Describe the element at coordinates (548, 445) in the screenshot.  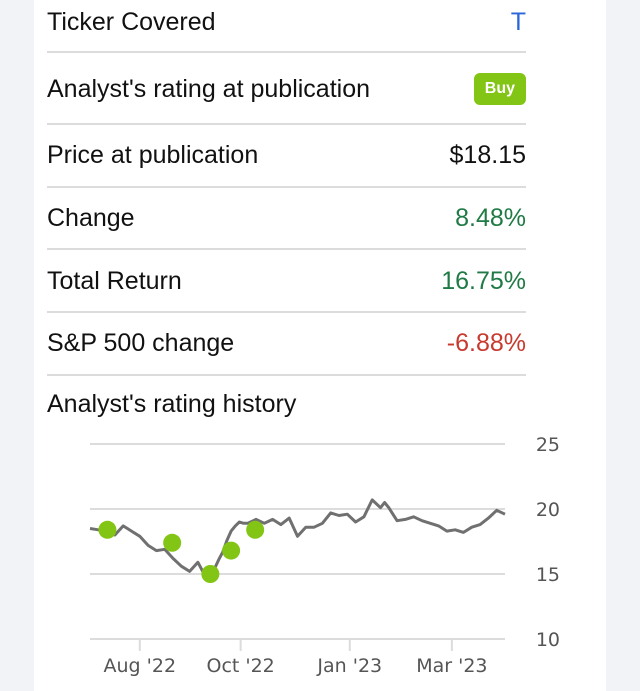
I see `y-tick-label: 25` at that location.